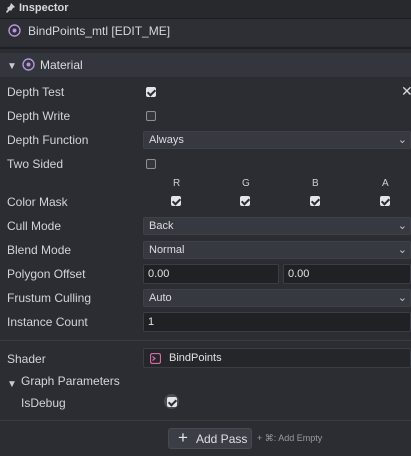 This screenshot has width=411, height=456. I want to click on shader-icon, so click(155, 358).